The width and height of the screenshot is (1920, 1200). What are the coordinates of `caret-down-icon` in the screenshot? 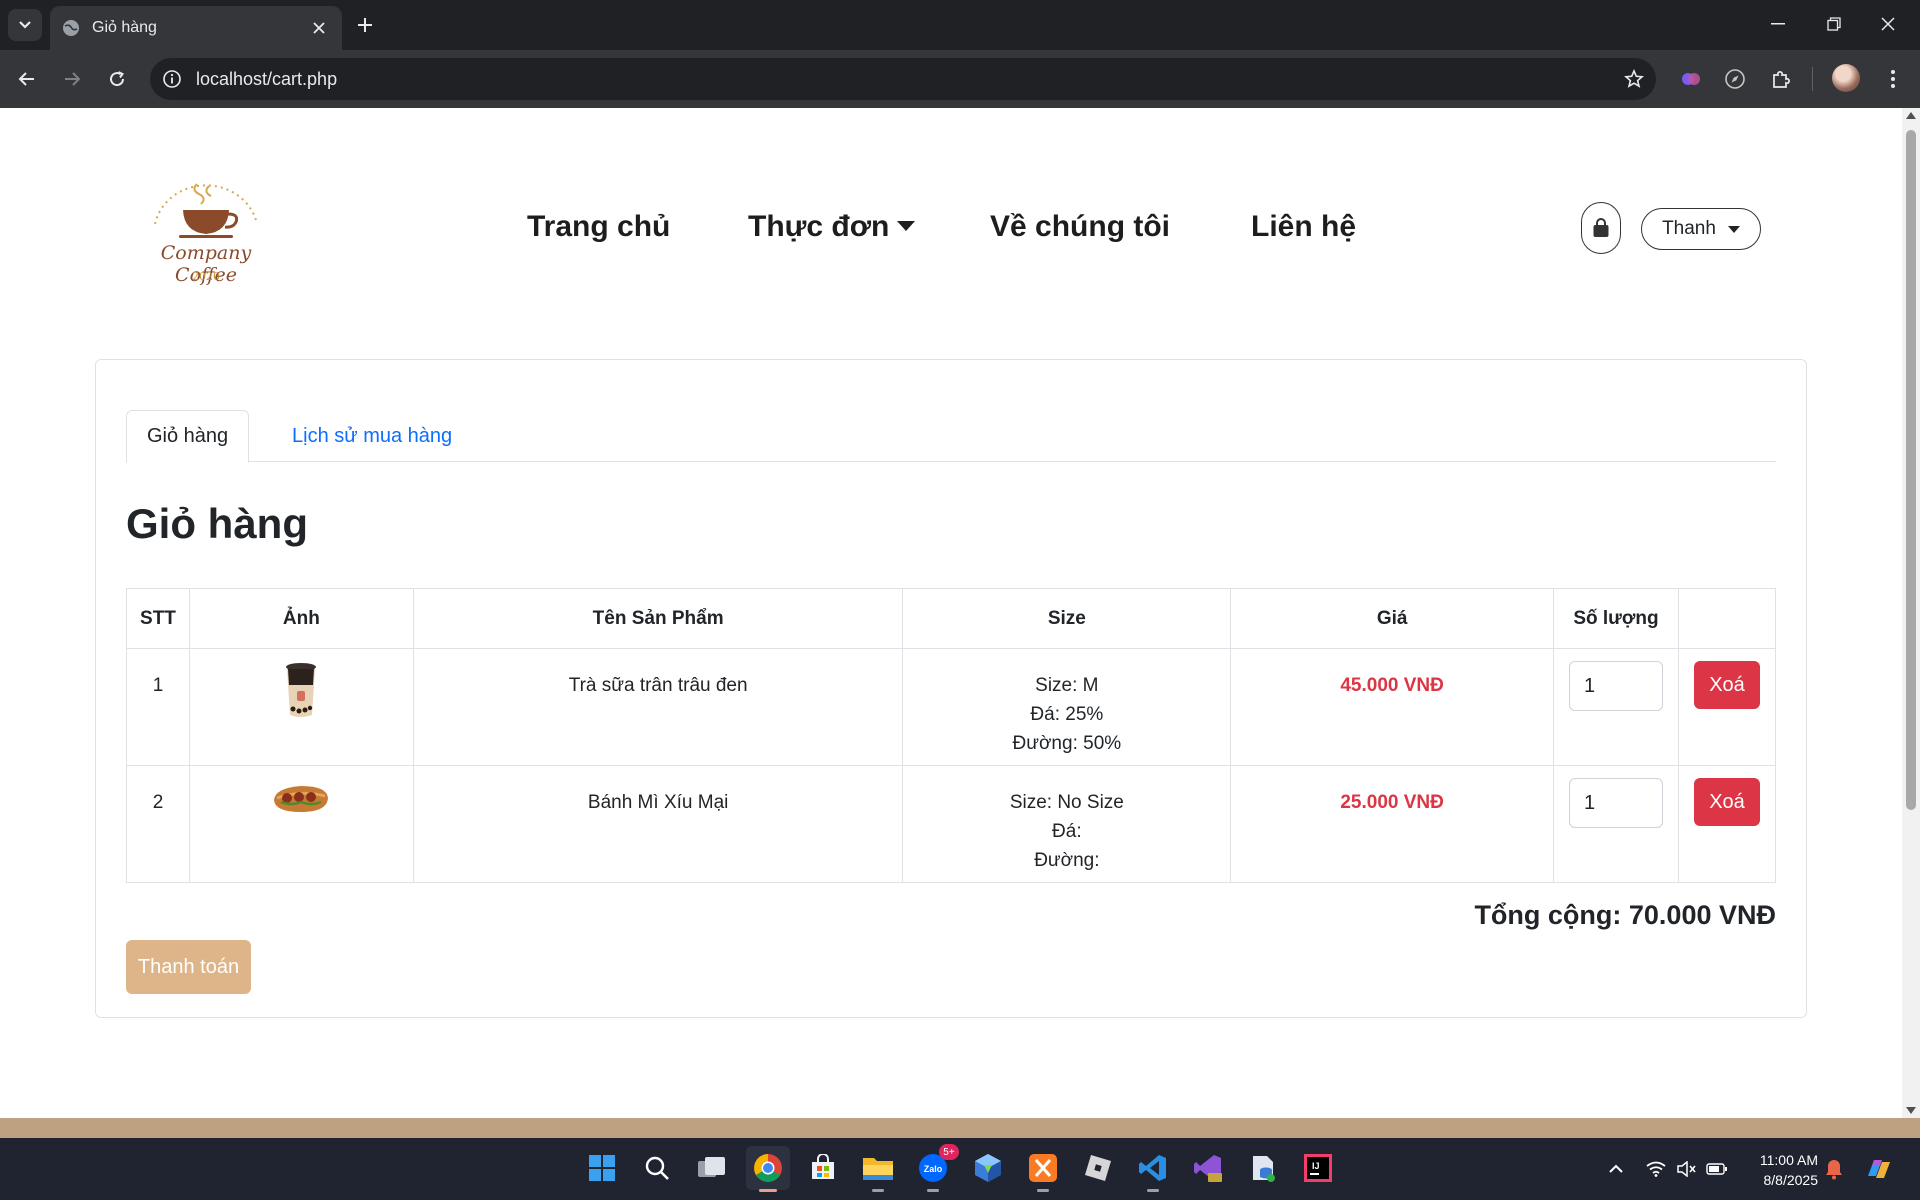 It's located at (1733, 229).